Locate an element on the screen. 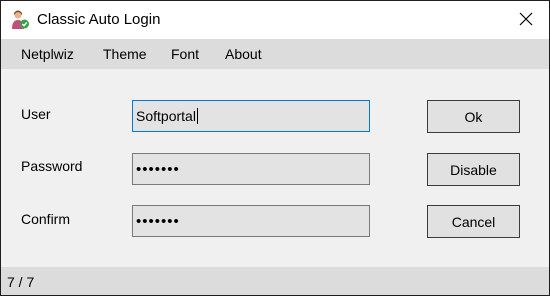  ok-button: Ok is located at coordinates (473, 116).